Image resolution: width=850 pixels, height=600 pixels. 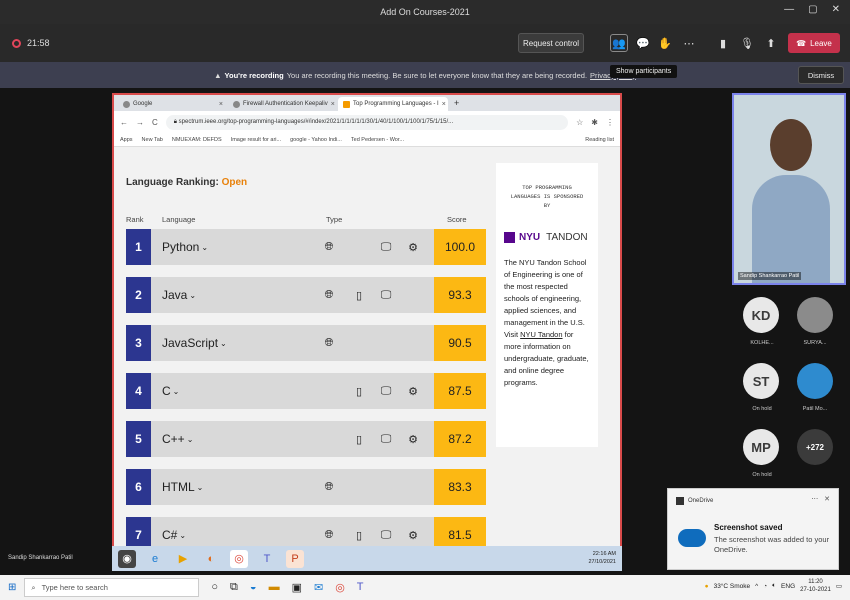 I want to click on participants-icon: 👥, so click(x=619, y=43).